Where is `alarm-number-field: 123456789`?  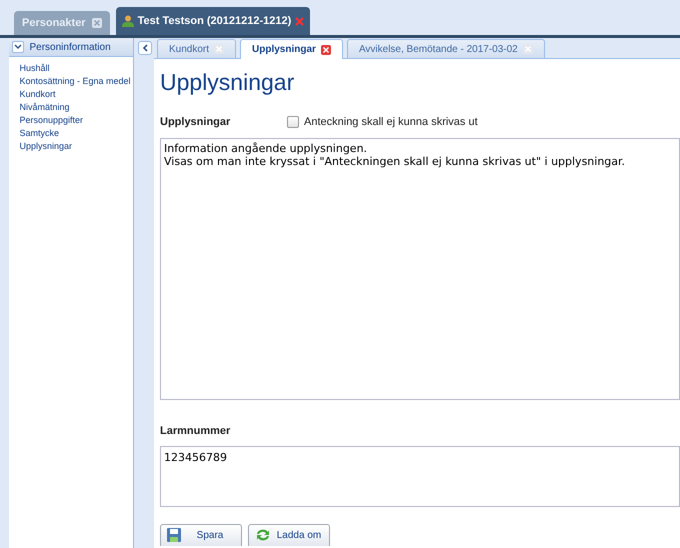 alarm-number-field: 123456789 is located at coordinates (420, 476).